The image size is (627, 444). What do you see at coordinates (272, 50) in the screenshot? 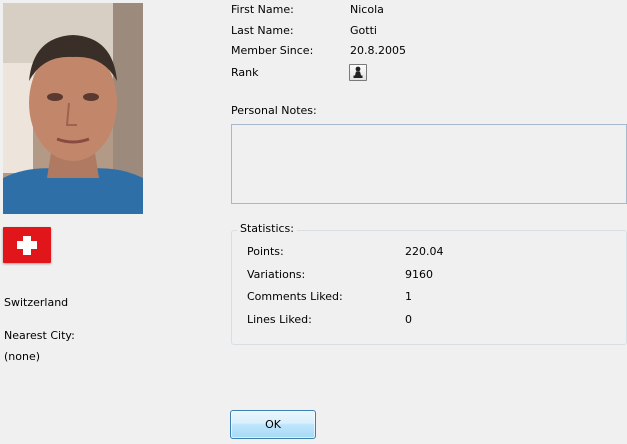
I see `member-since-label: Member Since:` at bounding box center [272, 50].